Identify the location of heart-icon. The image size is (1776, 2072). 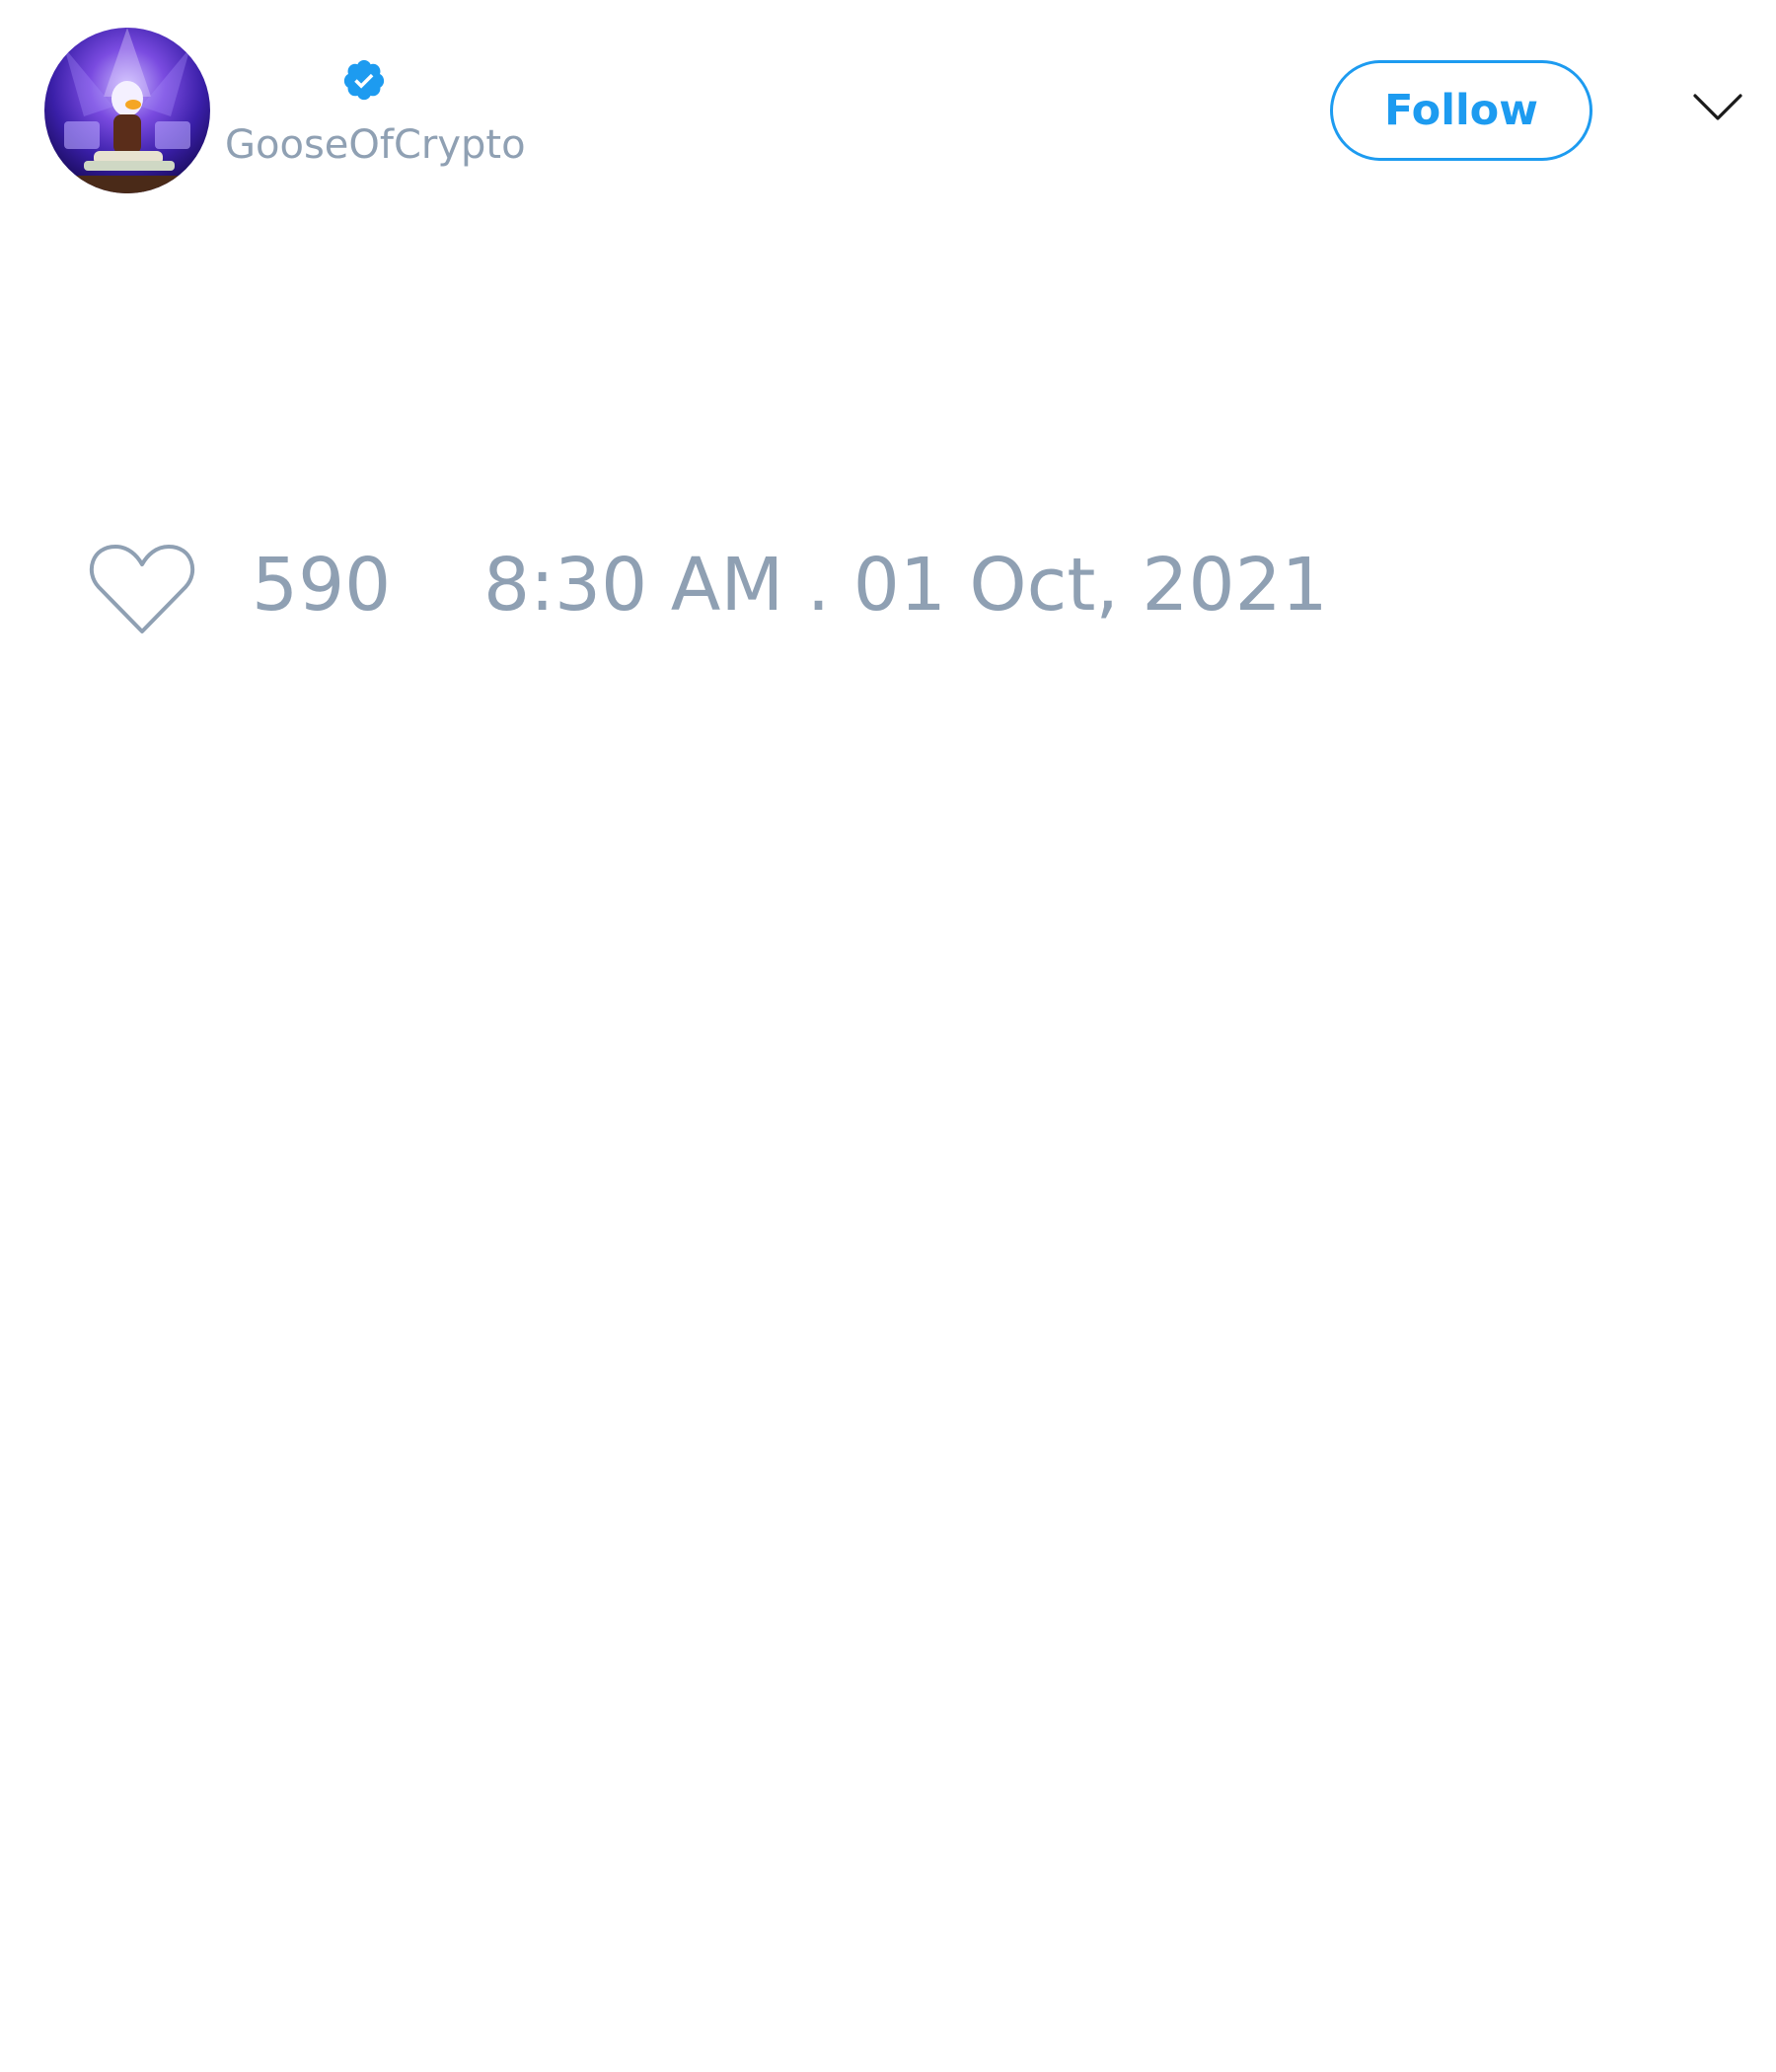
(142, 589).